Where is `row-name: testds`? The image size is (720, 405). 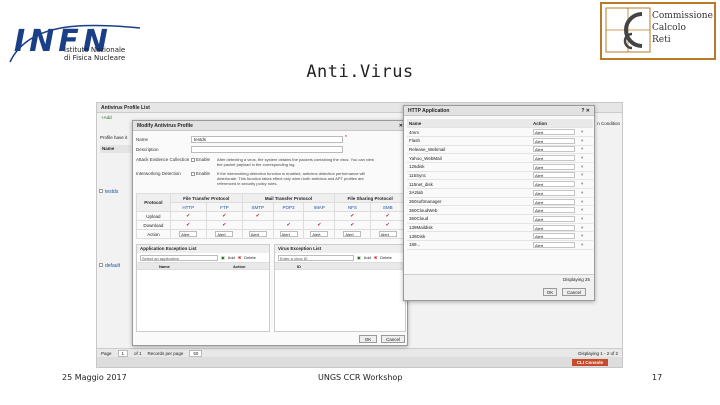
row-name: testds is located at coordinates (111, 192).